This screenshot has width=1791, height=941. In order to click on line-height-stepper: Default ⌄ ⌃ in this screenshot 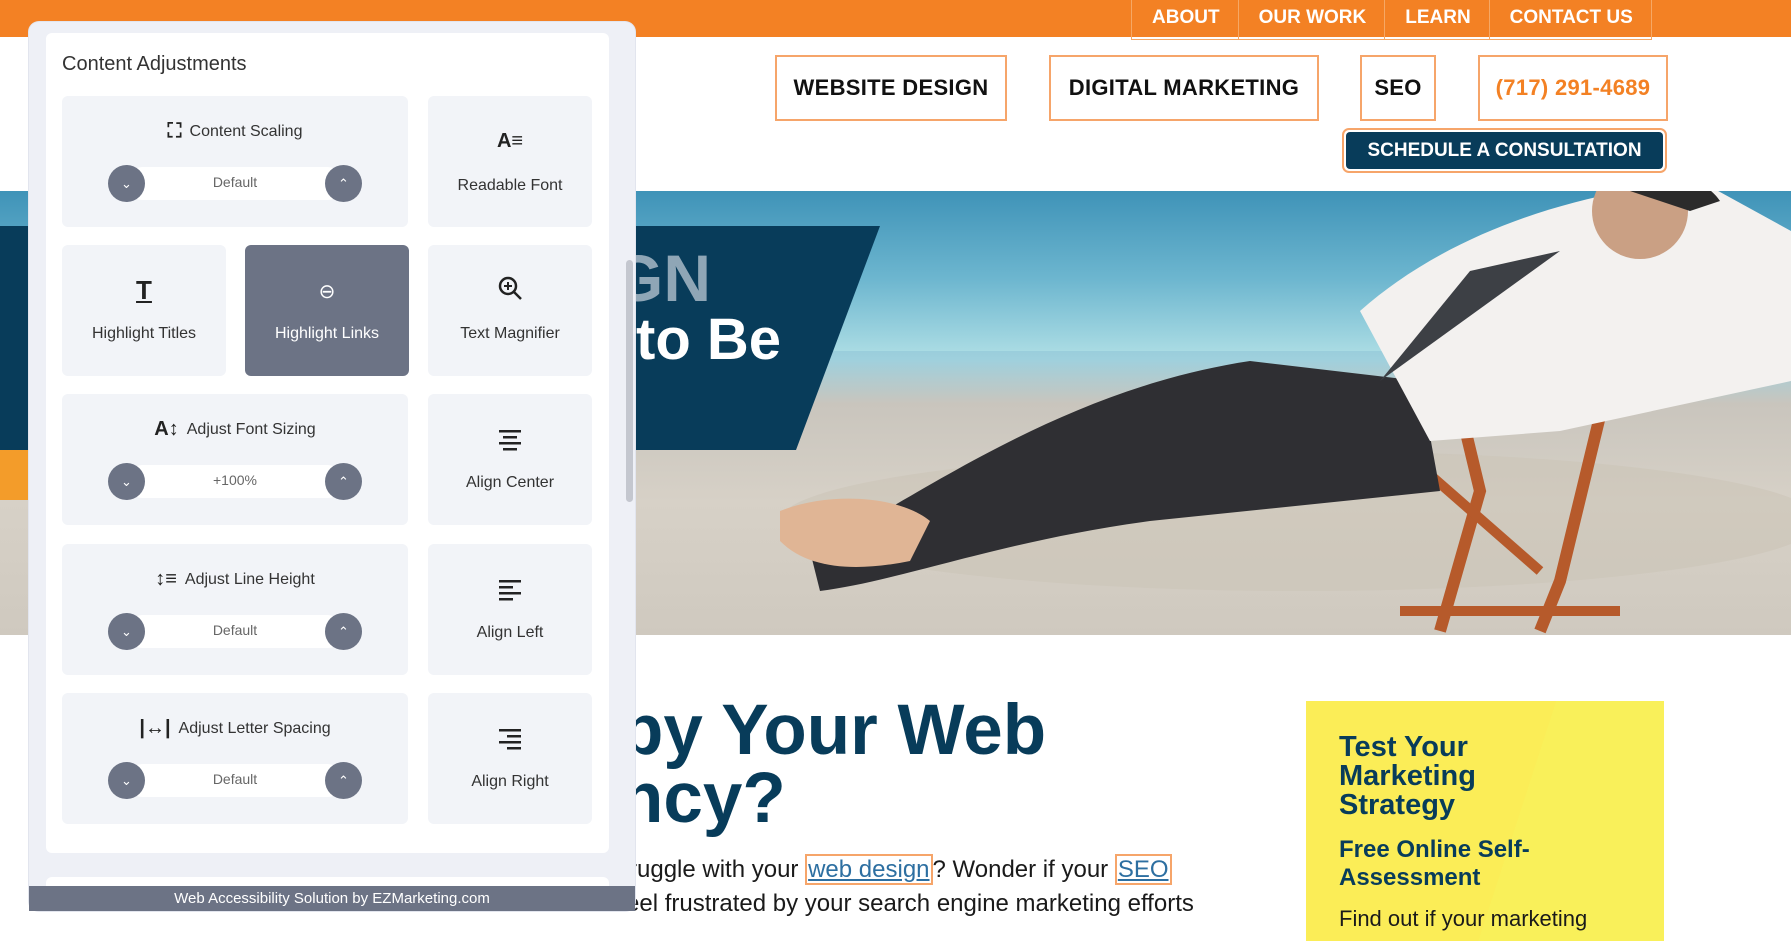, I will do `click(235, 631)`.